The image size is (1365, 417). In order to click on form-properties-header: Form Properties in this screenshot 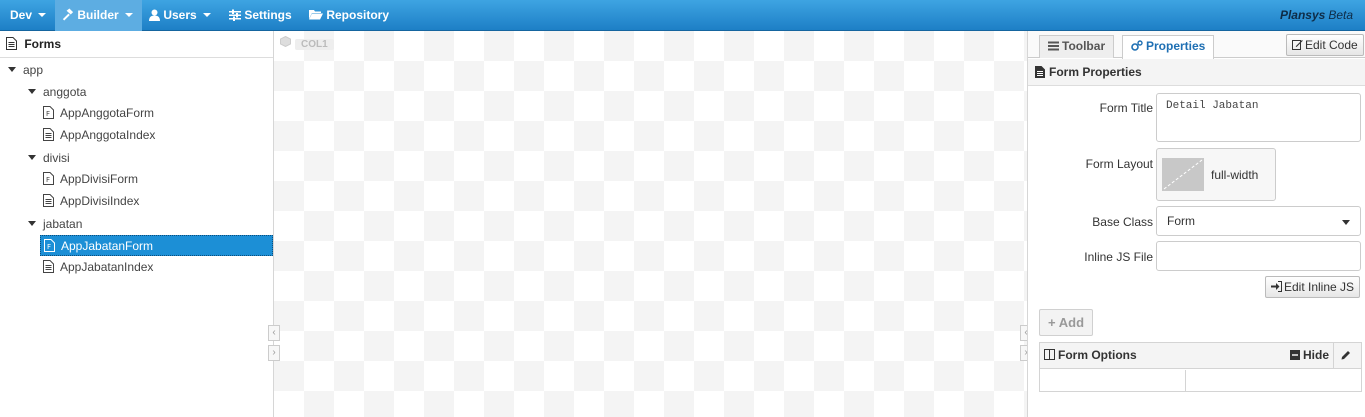, I will do `click(1196, 72)`.